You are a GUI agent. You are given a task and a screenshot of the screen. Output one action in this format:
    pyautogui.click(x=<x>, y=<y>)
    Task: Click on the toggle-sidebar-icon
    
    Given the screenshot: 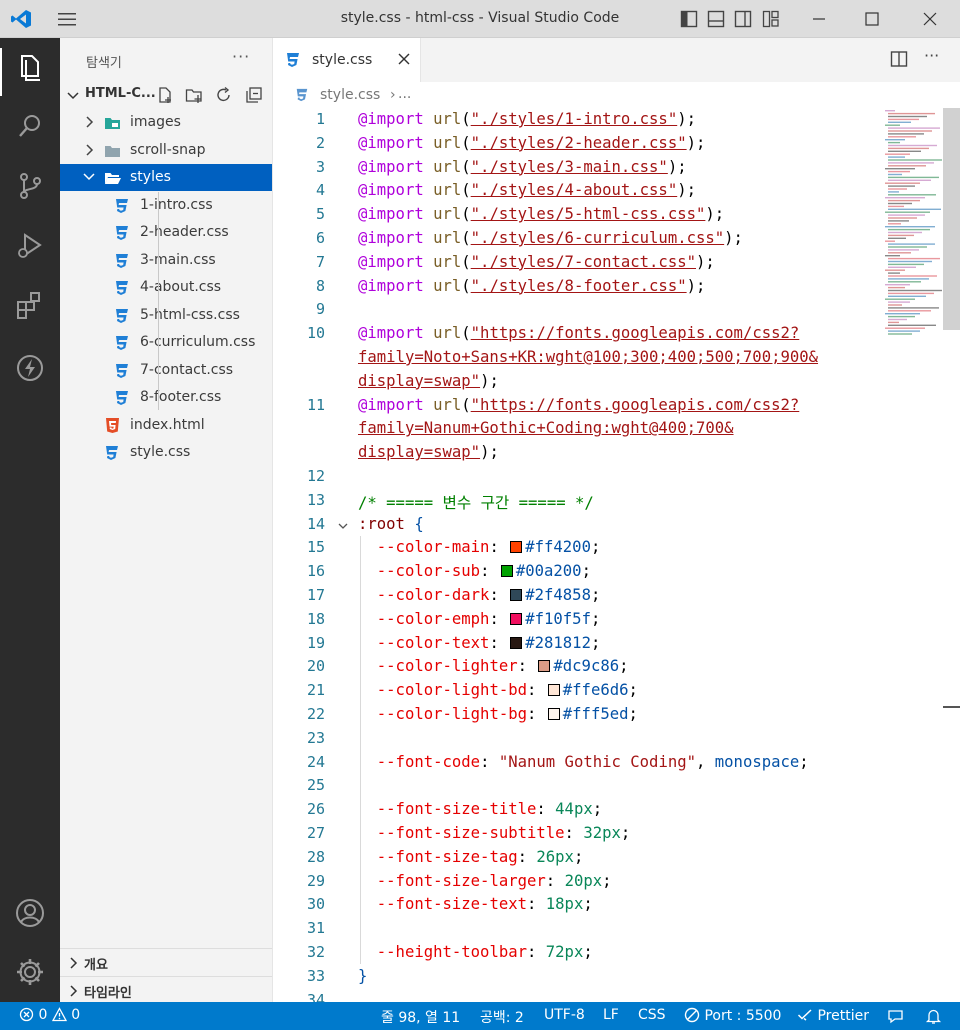 What is the action you would take?
    pyautogui.click(x=689, y=19)
    